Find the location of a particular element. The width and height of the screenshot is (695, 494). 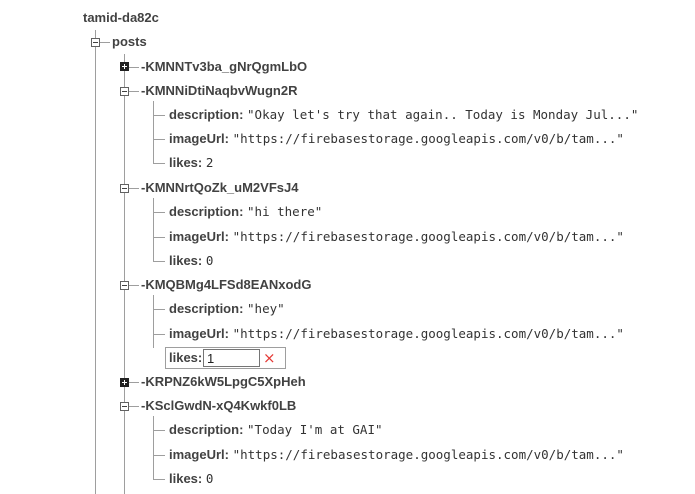

post-5-key: -KSclGwdN-xQ4Kwkf0LB is located at coordinates (218, 406).